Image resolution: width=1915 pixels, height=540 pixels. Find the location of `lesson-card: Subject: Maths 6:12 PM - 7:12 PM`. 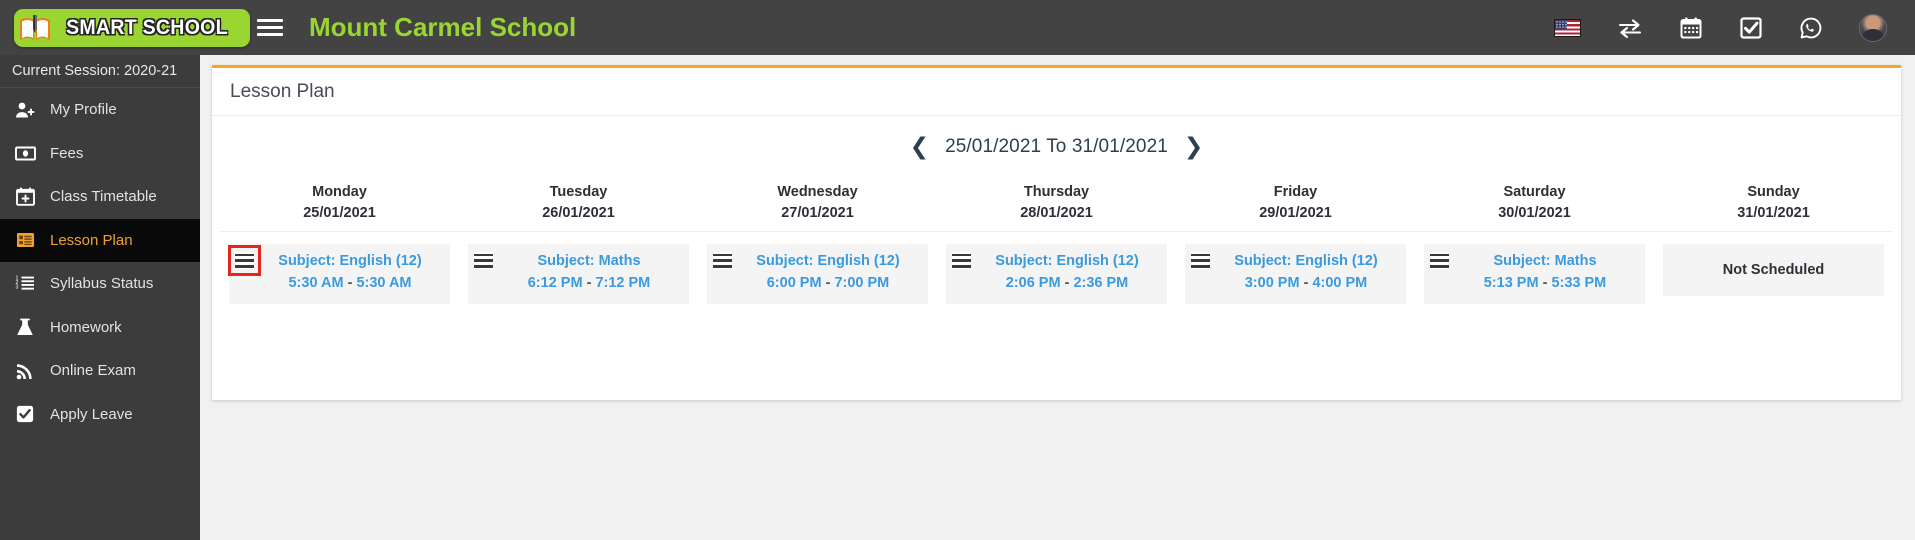

lesson-card: Subject: Maths 6:12 PM - 7:12 PM is located at coordinates (578, 274).